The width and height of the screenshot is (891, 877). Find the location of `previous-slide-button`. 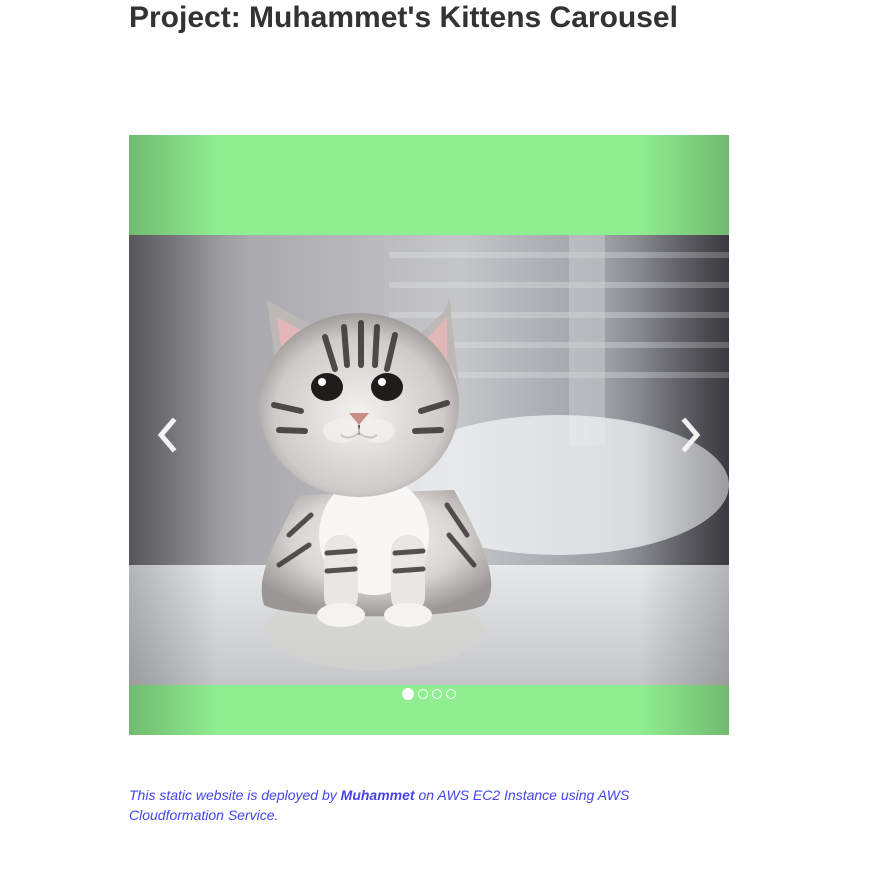

previous-slide-button is located at coordinates (174, 435).